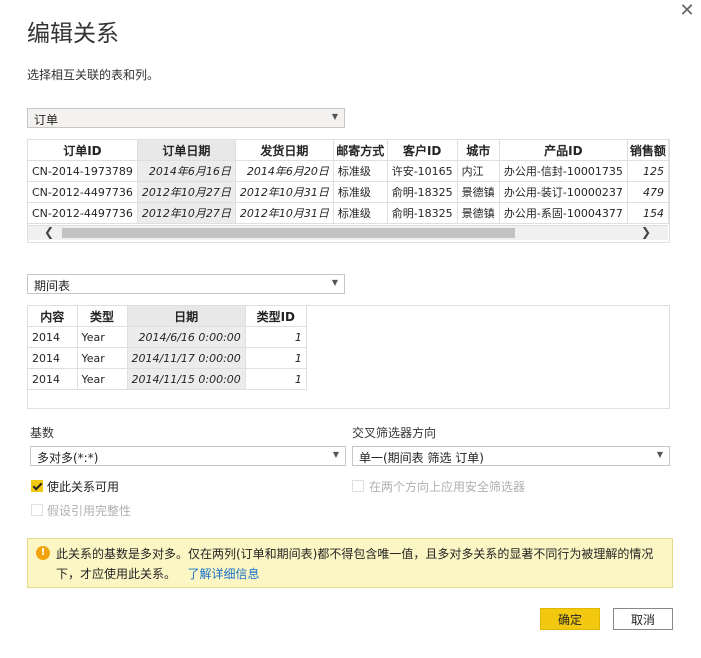 The width and height of the screenshot is (701, 658). What do you see at coordinates (511, 456) in the screenshot?
I see `cross-filter-select: 单一(期间表 筛选 订单) ▼` at bounding box center [511, 456].